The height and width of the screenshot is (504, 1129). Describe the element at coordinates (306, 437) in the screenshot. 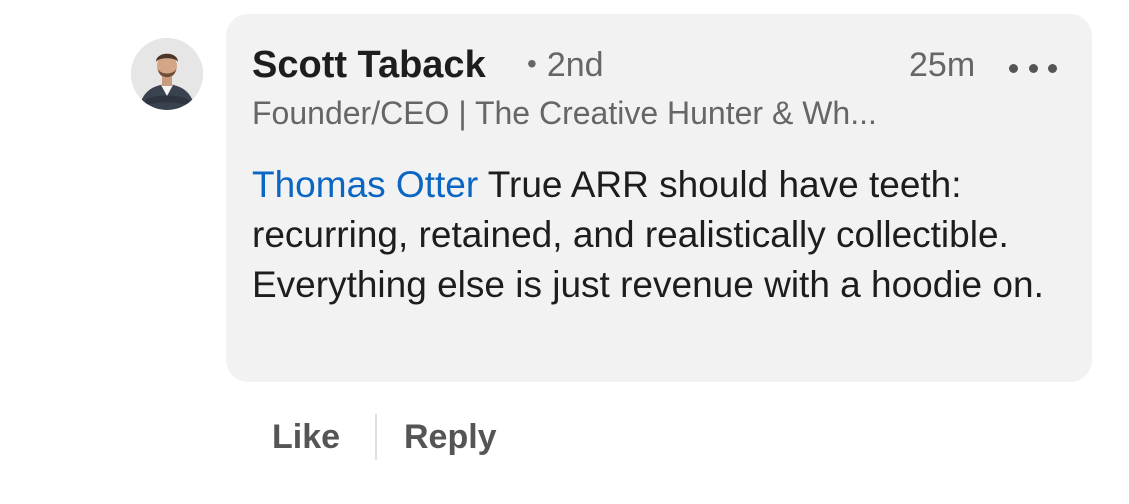

I see `like-button: Like` at that location.